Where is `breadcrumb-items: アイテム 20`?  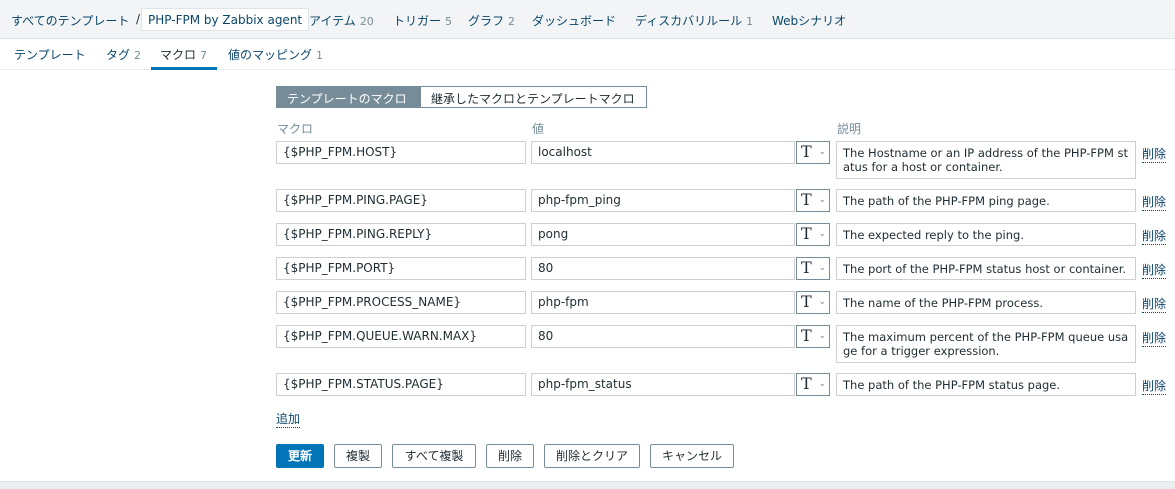
breadcrumb-items: アイテム 20 is located at coordinates (341, 20).